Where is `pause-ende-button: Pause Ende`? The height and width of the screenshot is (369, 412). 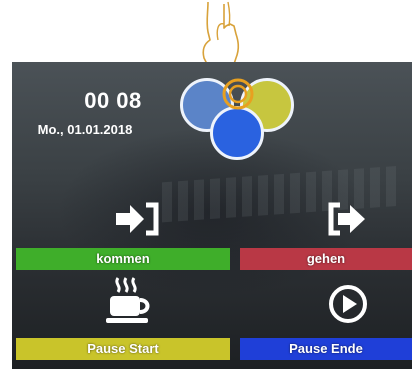
pause-ende-button: Pause Ende is located at coordinates (326, 349).